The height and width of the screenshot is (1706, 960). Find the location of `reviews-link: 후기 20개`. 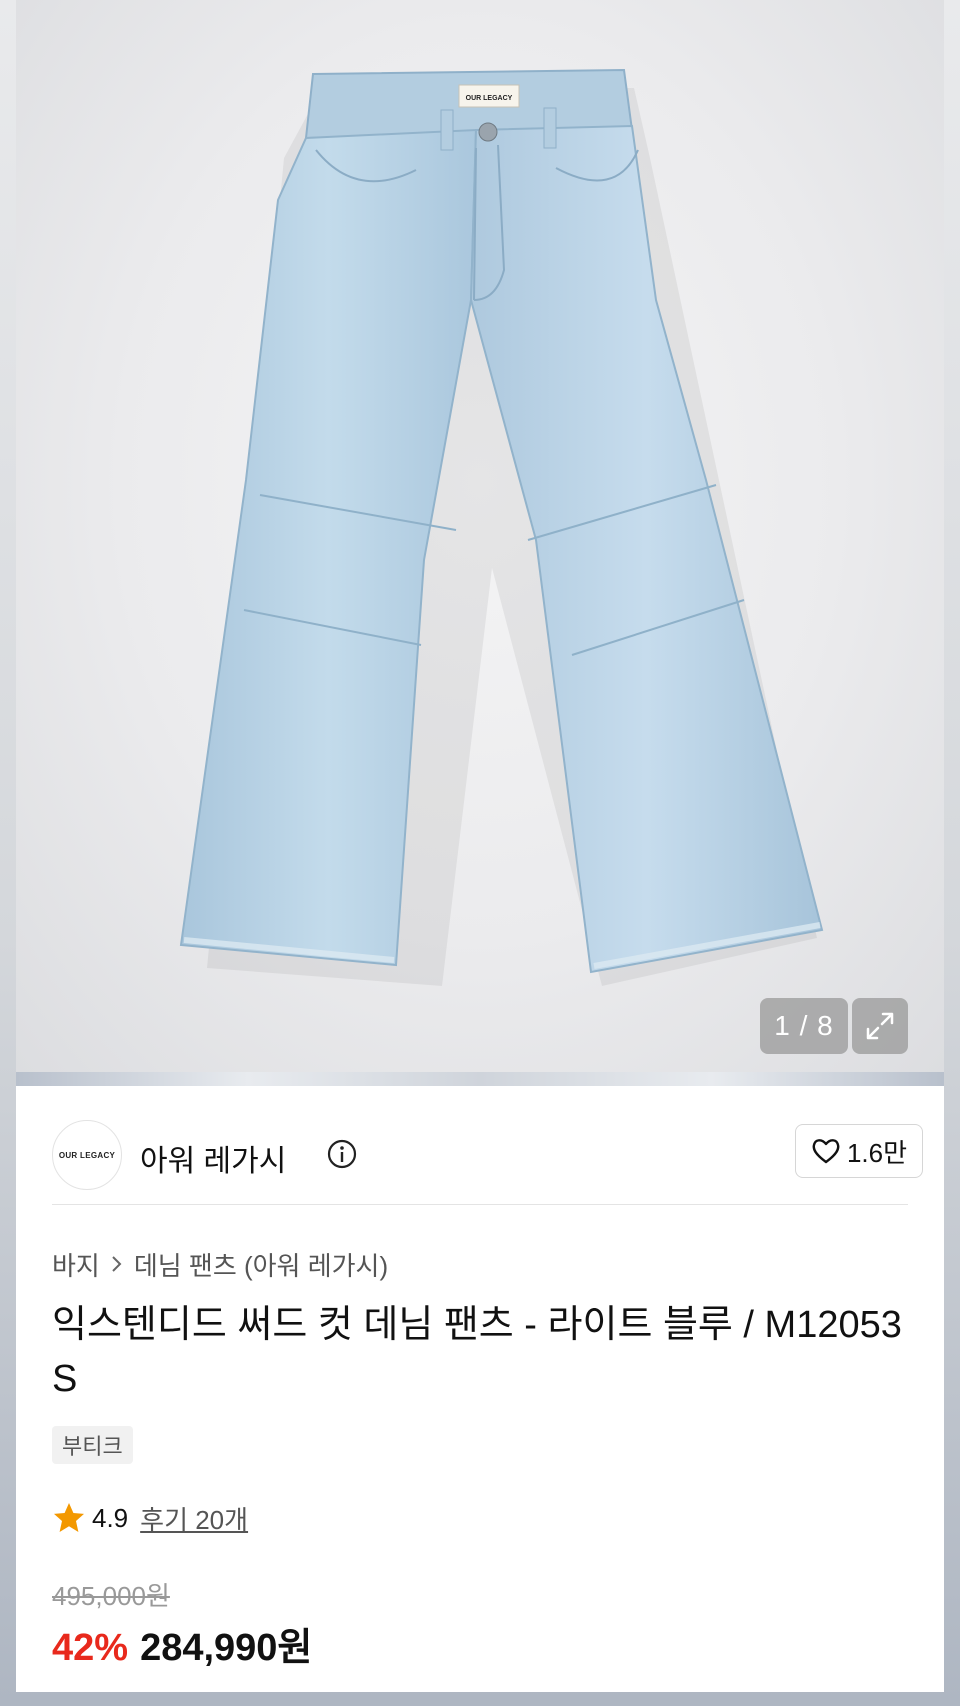

reviews-link: 후기 20개 is located at coordinates (194, 1518).